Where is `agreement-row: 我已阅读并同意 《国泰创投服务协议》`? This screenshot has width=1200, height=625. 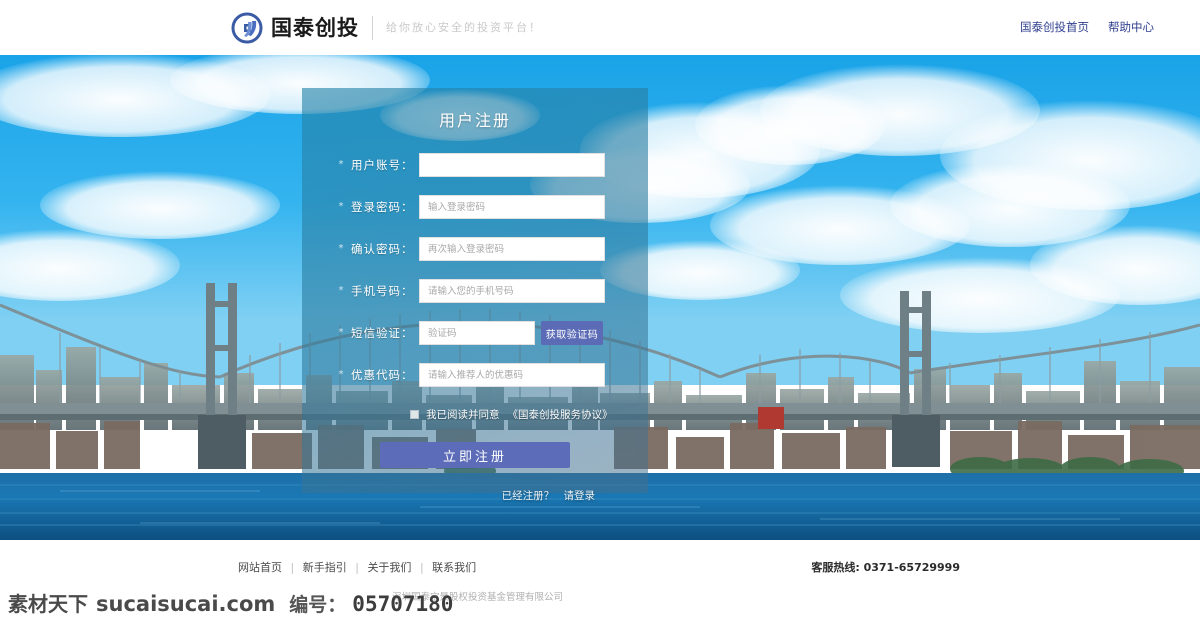 agreement-row: 我已阅读并同意 《国泰创投服务协议》 is located at coordinates (529, 414).